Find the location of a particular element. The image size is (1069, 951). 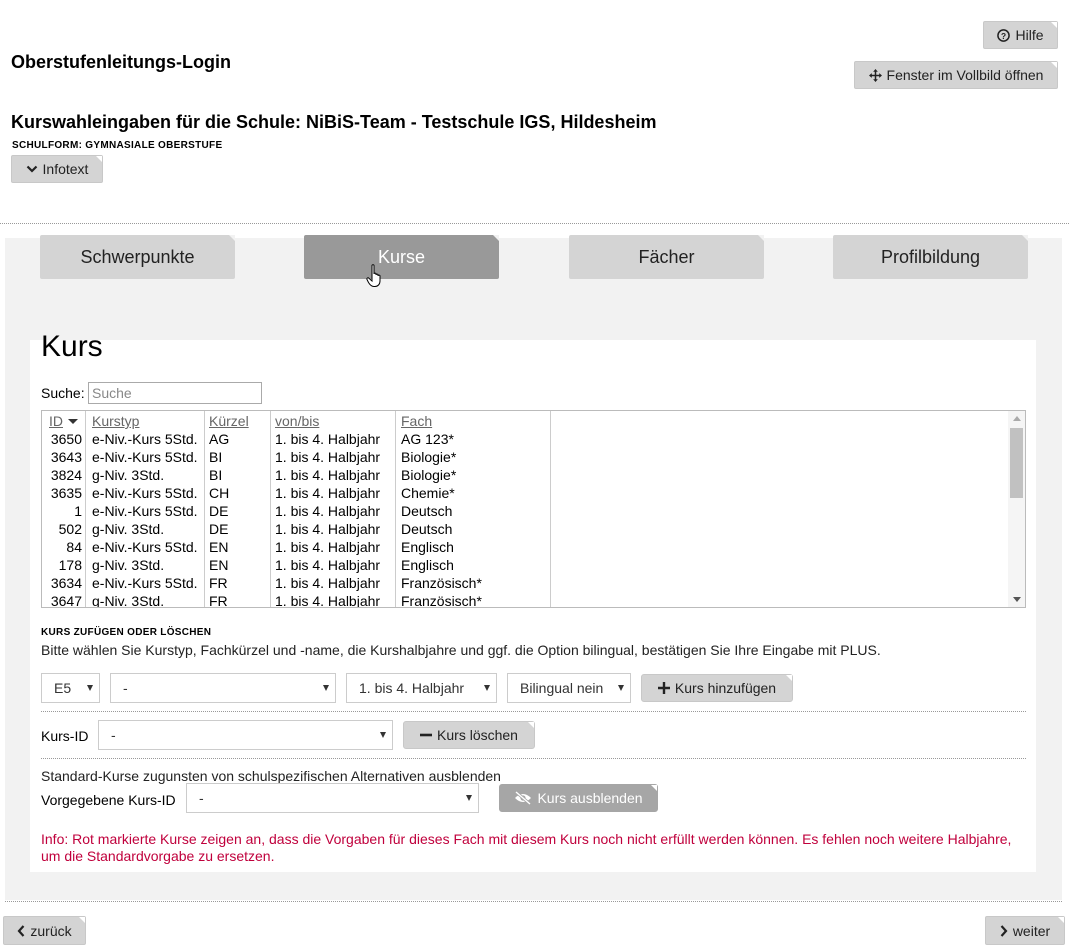

minus-icon is located at coordinates (426, 735).